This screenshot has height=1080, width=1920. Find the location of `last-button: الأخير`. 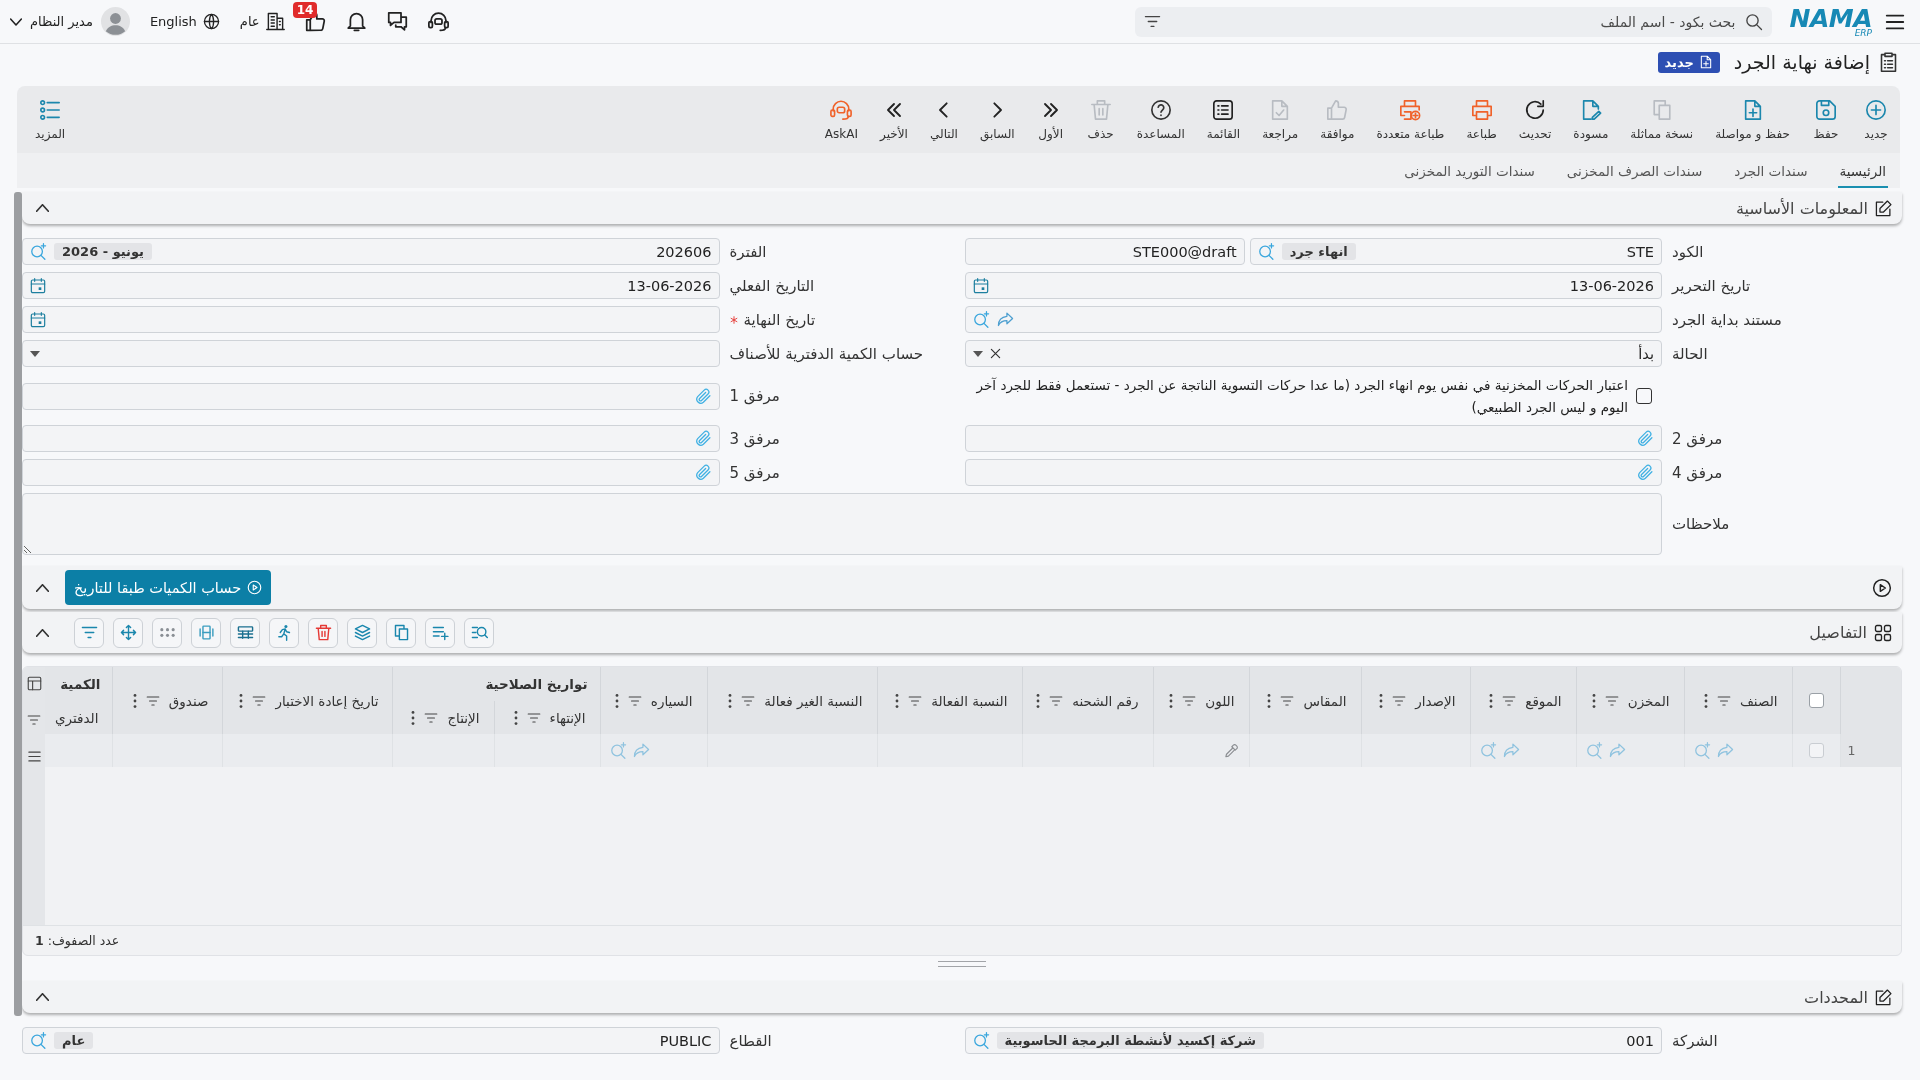

last-button: الأخير is located at coordinates (894, 119).